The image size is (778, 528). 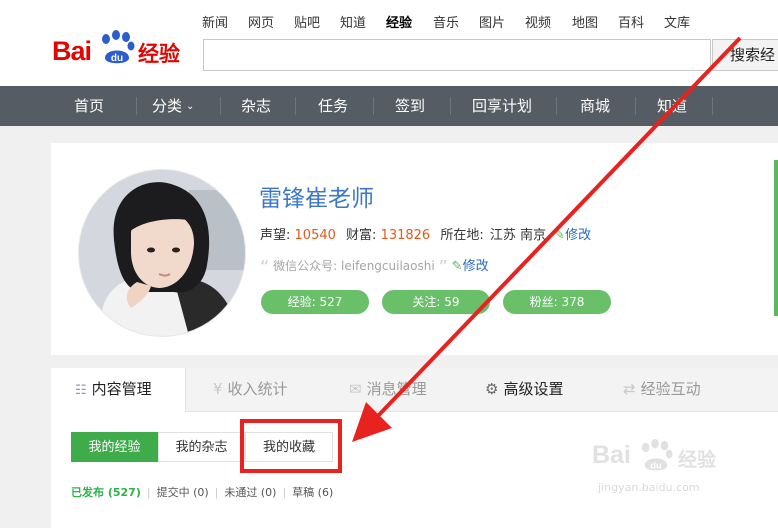 What do you see at coordinates (315, 302) in the screenshot?
I see `experience-count-pill: 经验: 527` at bounding box center [315, 302].